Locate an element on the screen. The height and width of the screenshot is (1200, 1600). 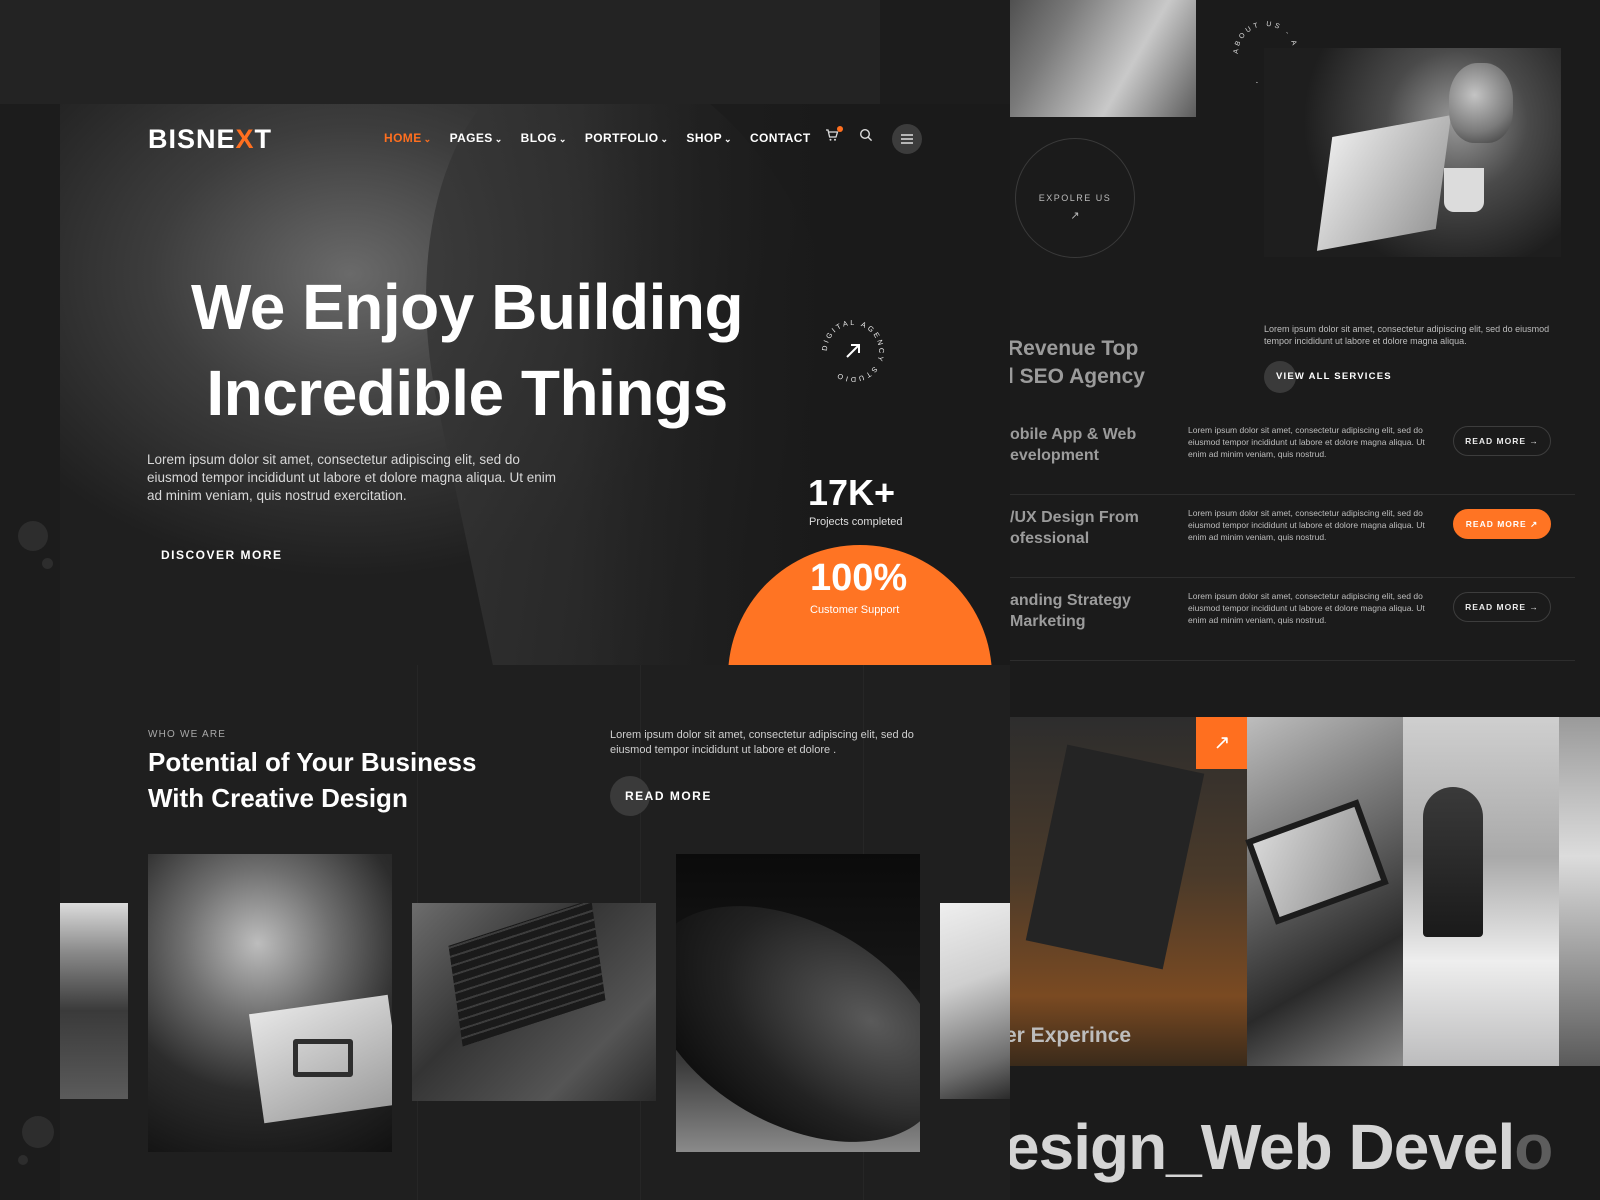
service-name: /UX Design From ofessional is located at coordinates (1074, 528).